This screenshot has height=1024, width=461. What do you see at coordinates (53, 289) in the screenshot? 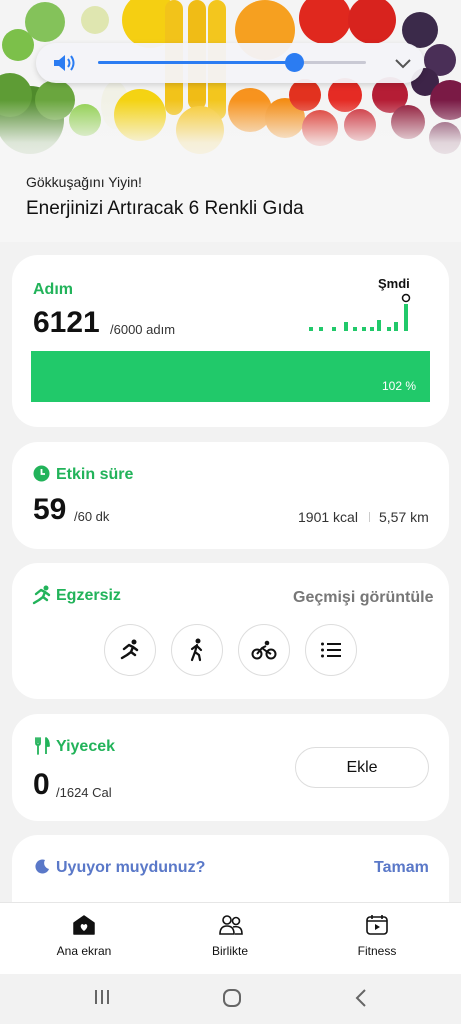
I see `steps-label: Adım` at bounding box center [53, 289].